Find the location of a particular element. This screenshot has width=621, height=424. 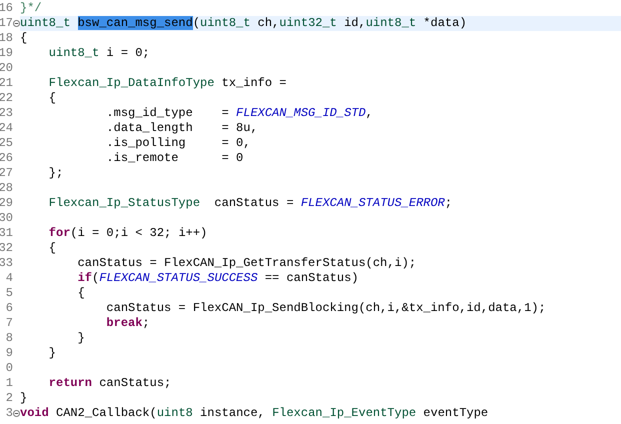

code-line: canStatus = FlexCAN_Ip_GetTransferStatus(ch,i); is located at coordinates (247, 263).